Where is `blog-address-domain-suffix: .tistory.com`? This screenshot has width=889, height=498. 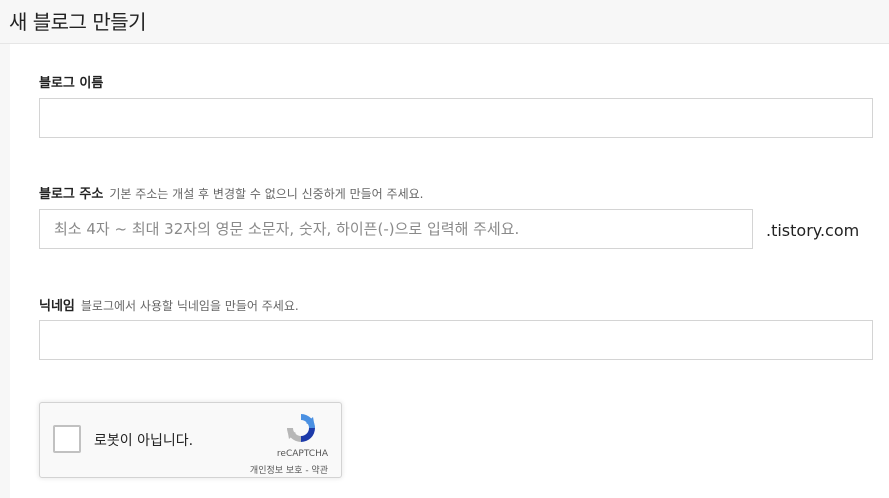 blog-address-domain-suffix: .tistory.com is located at coordinates (813, 230).